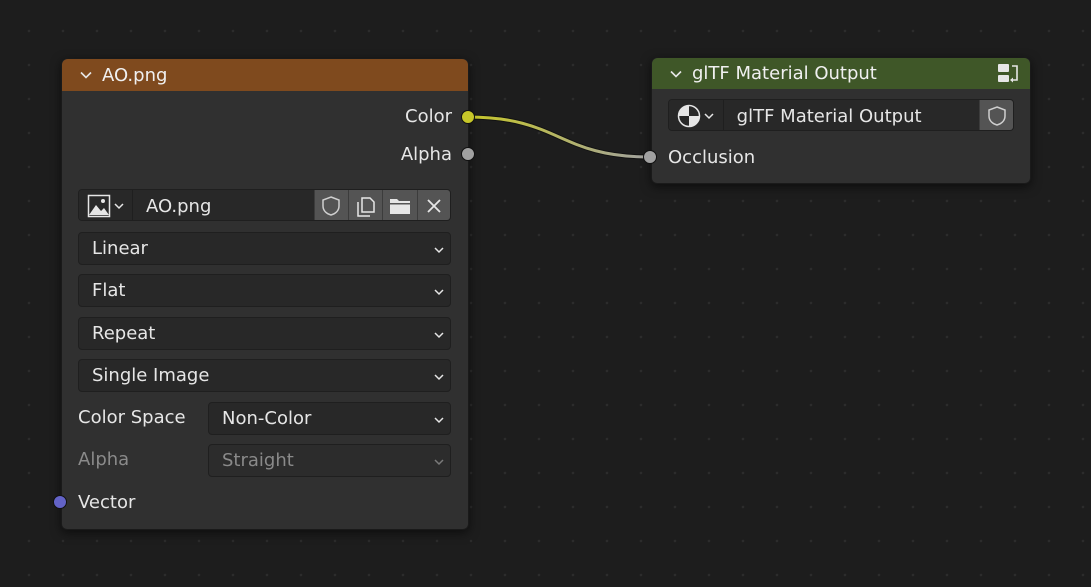  I want to click on output-label-color: Color, so click(428, 116).